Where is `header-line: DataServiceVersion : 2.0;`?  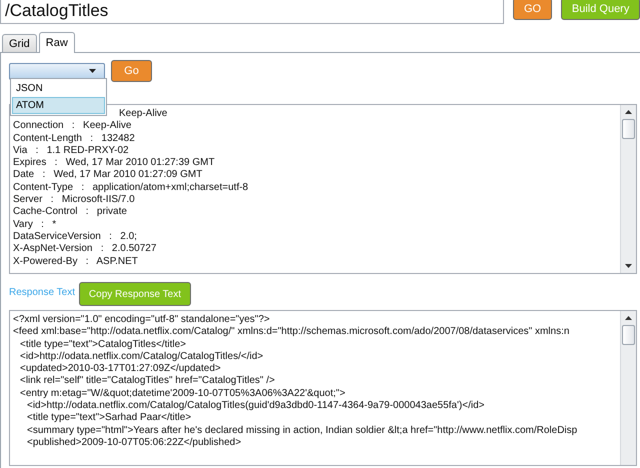
header-line: DataServiceVersion : 2.0; is located at coordinates (75, 237).